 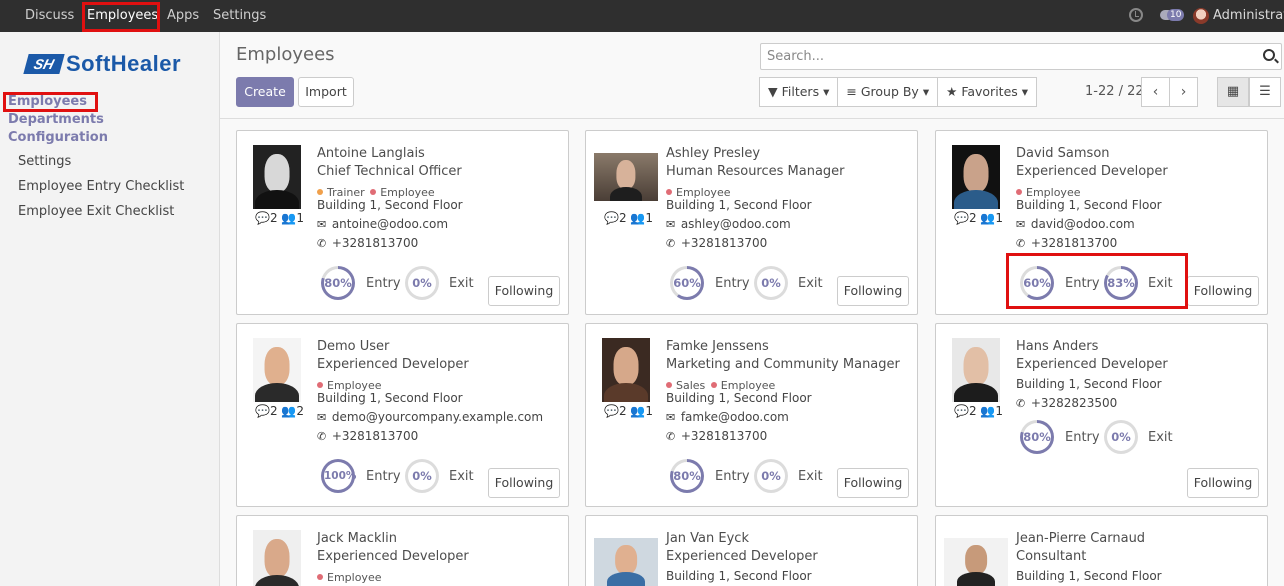 What do you see at coordinates (44, 161) in the screenshot?
I see `sidebar-item-settings: Settings` at bounding box center [44, 161].